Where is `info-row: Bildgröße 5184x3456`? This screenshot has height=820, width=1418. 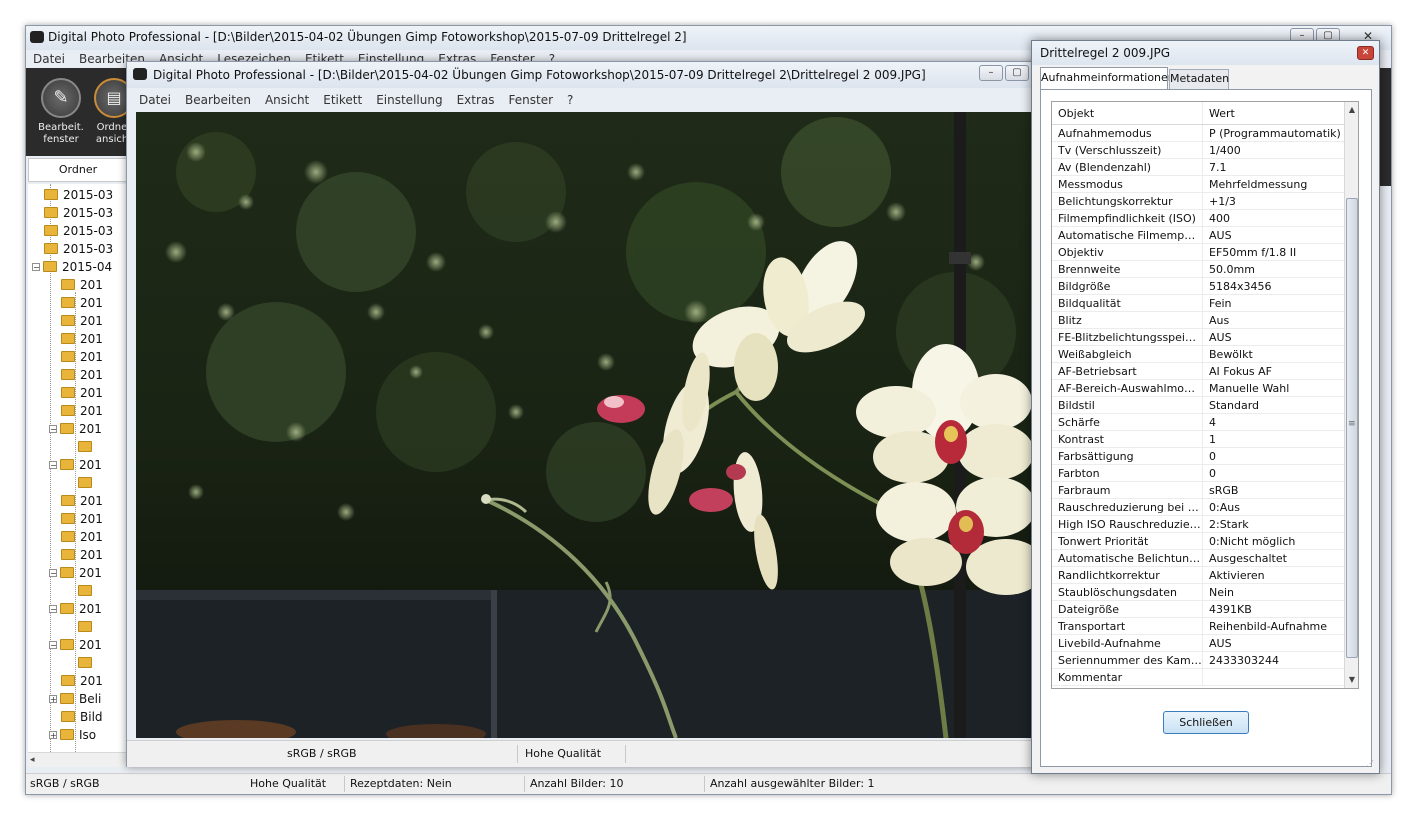 info-row: Bildgröße 5184x3456 is located at coordinates (1198, 286).